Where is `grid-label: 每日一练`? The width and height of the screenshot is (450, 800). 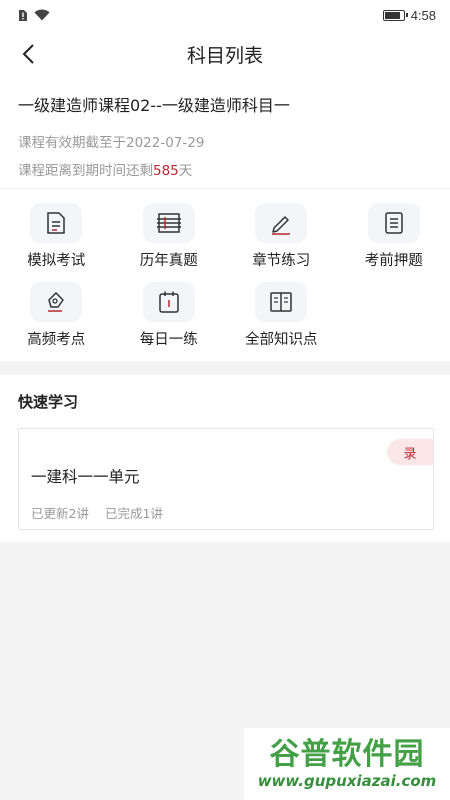
grid-label: 每日一练 is located at coordinates (168, 340).